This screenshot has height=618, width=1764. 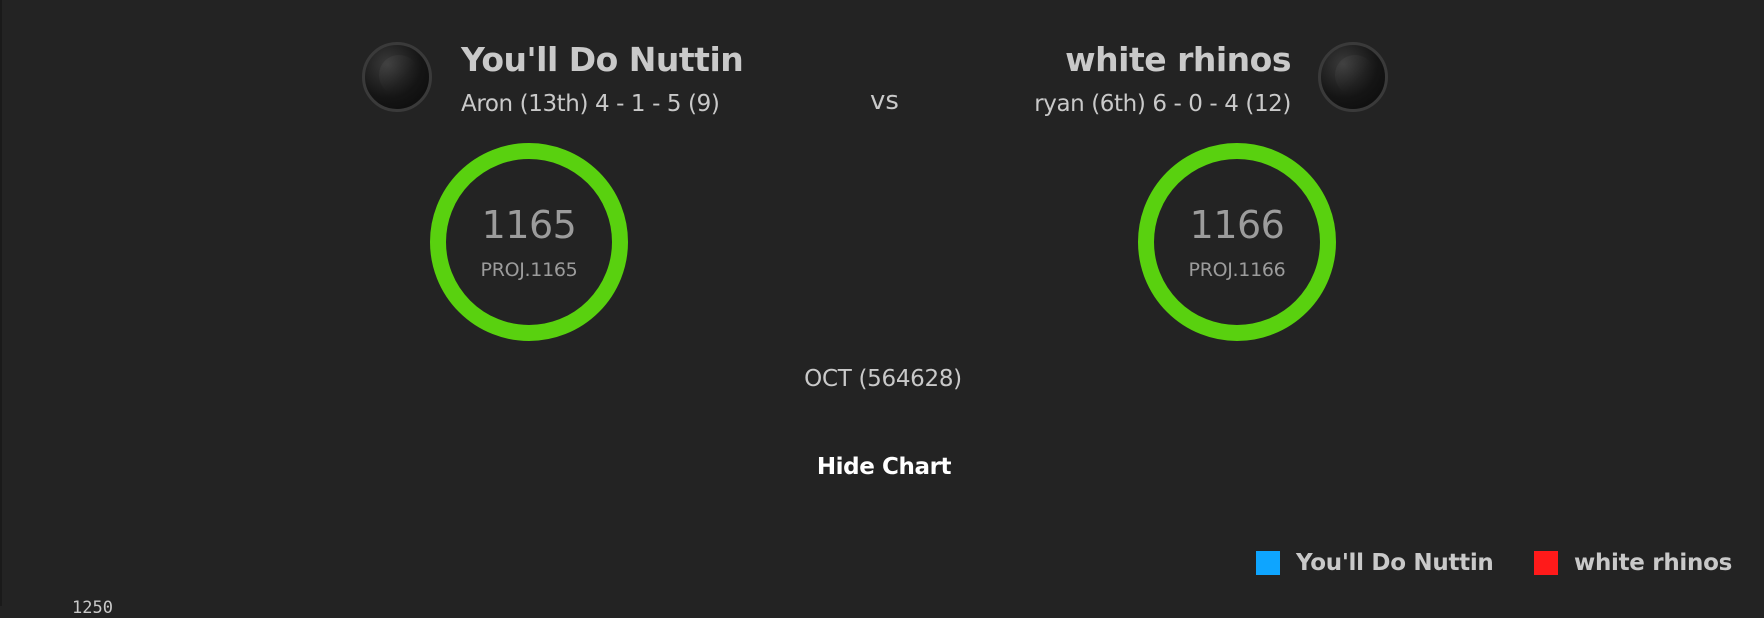 I want to click on right-team-name: white rhinos, so click(x=1178, y=59).